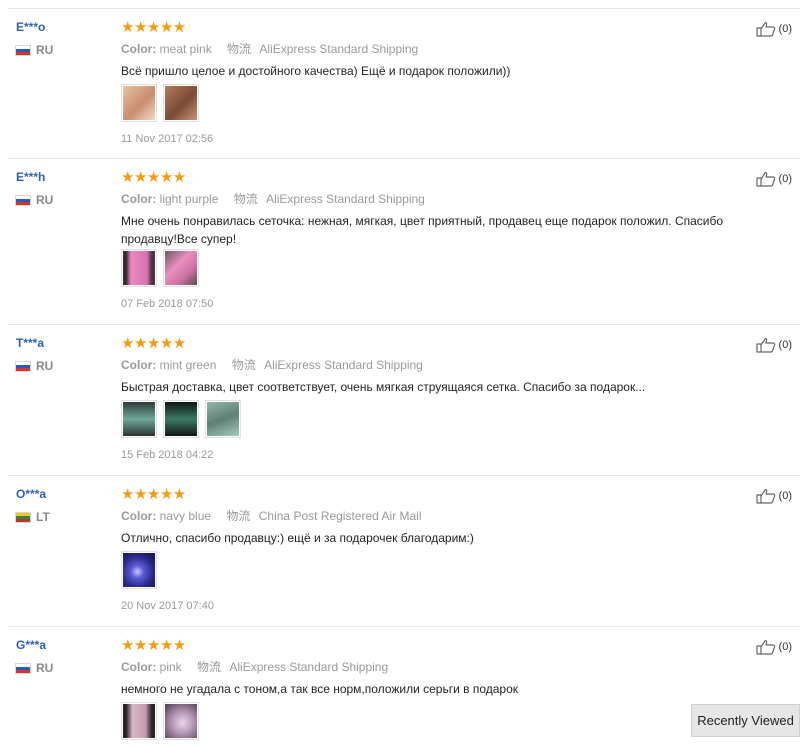 The image size is (800, 747). I want to click on review-date: 07 Feb 2018 07:50, so click(167, 304).